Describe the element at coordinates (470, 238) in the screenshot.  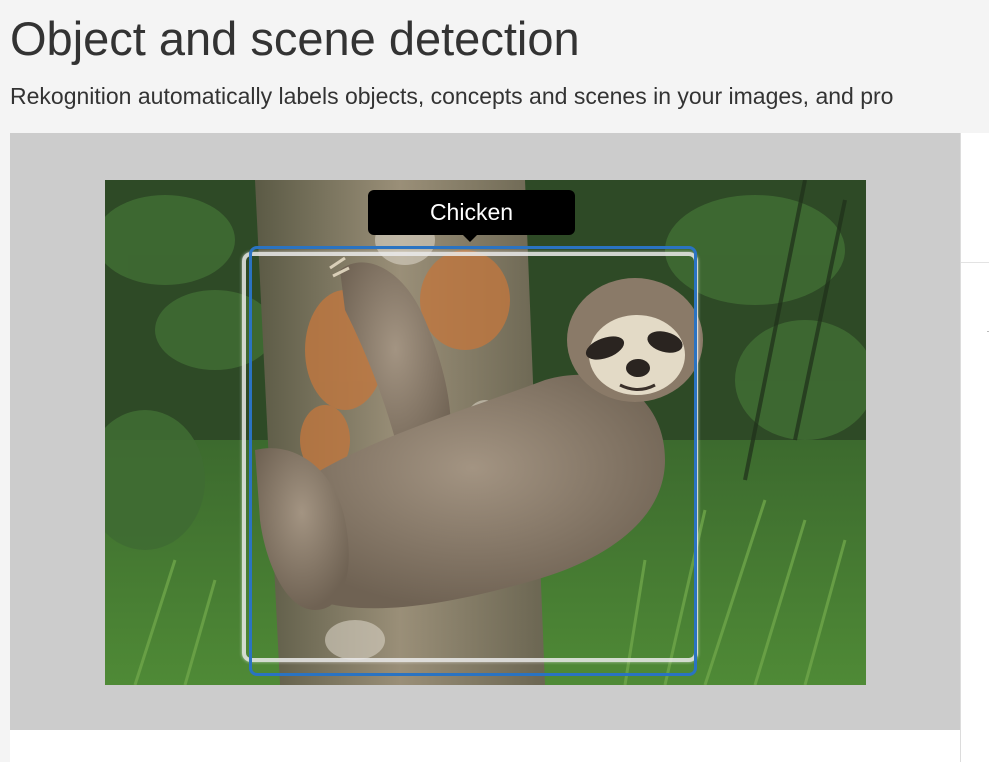
I see `tooltip-arrow` at that location.